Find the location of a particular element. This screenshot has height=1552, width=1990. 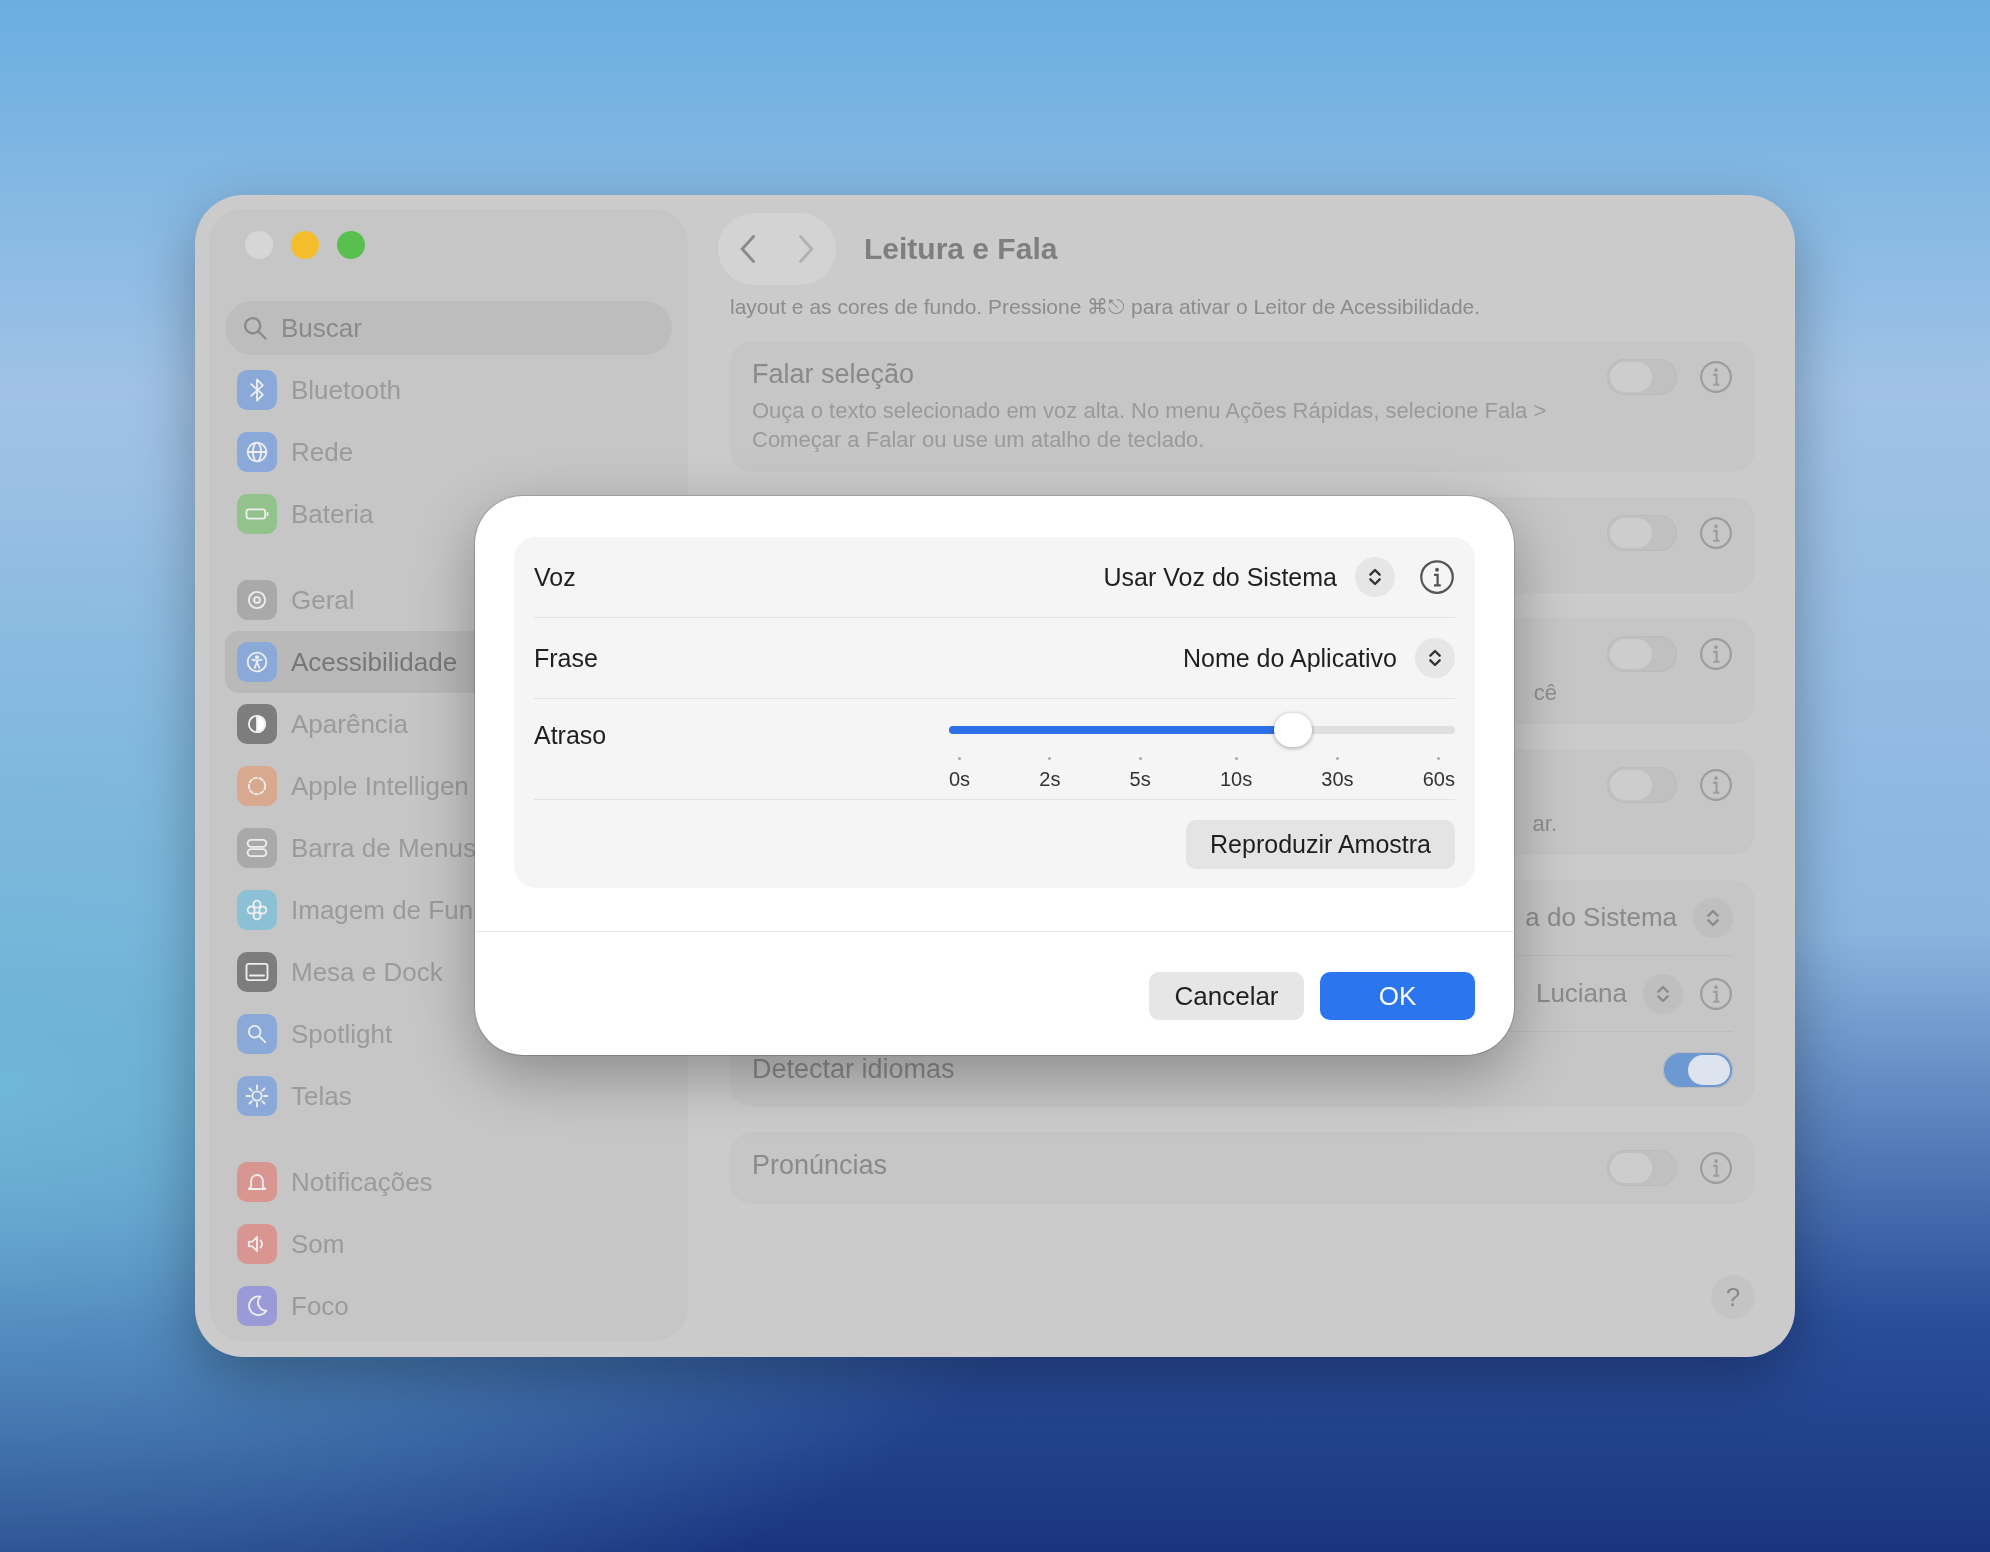

dialog-button: OK is located at coordinates (1397, 996).